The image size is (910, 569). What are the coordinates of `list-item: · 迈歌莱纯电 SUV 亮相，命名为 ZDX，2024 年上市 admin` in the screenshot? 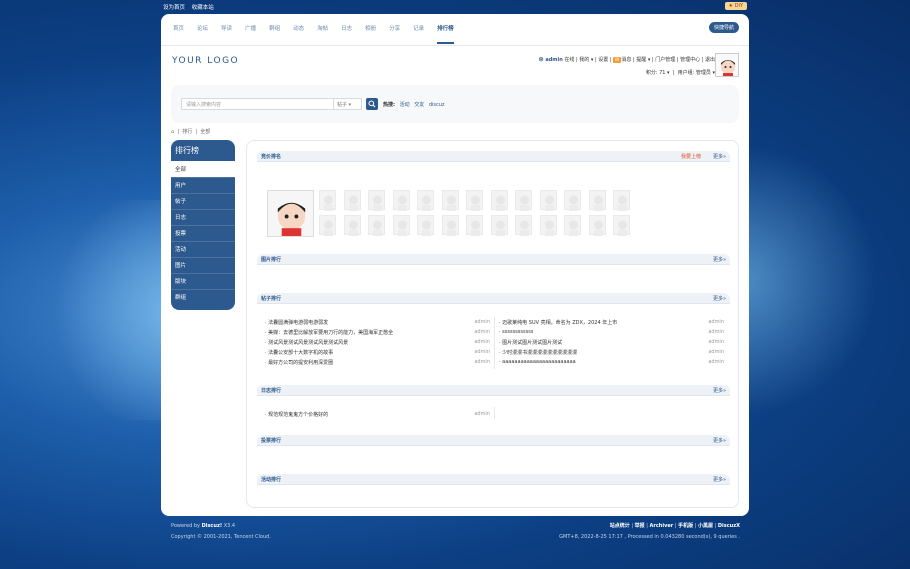 It's located at (611, 322).